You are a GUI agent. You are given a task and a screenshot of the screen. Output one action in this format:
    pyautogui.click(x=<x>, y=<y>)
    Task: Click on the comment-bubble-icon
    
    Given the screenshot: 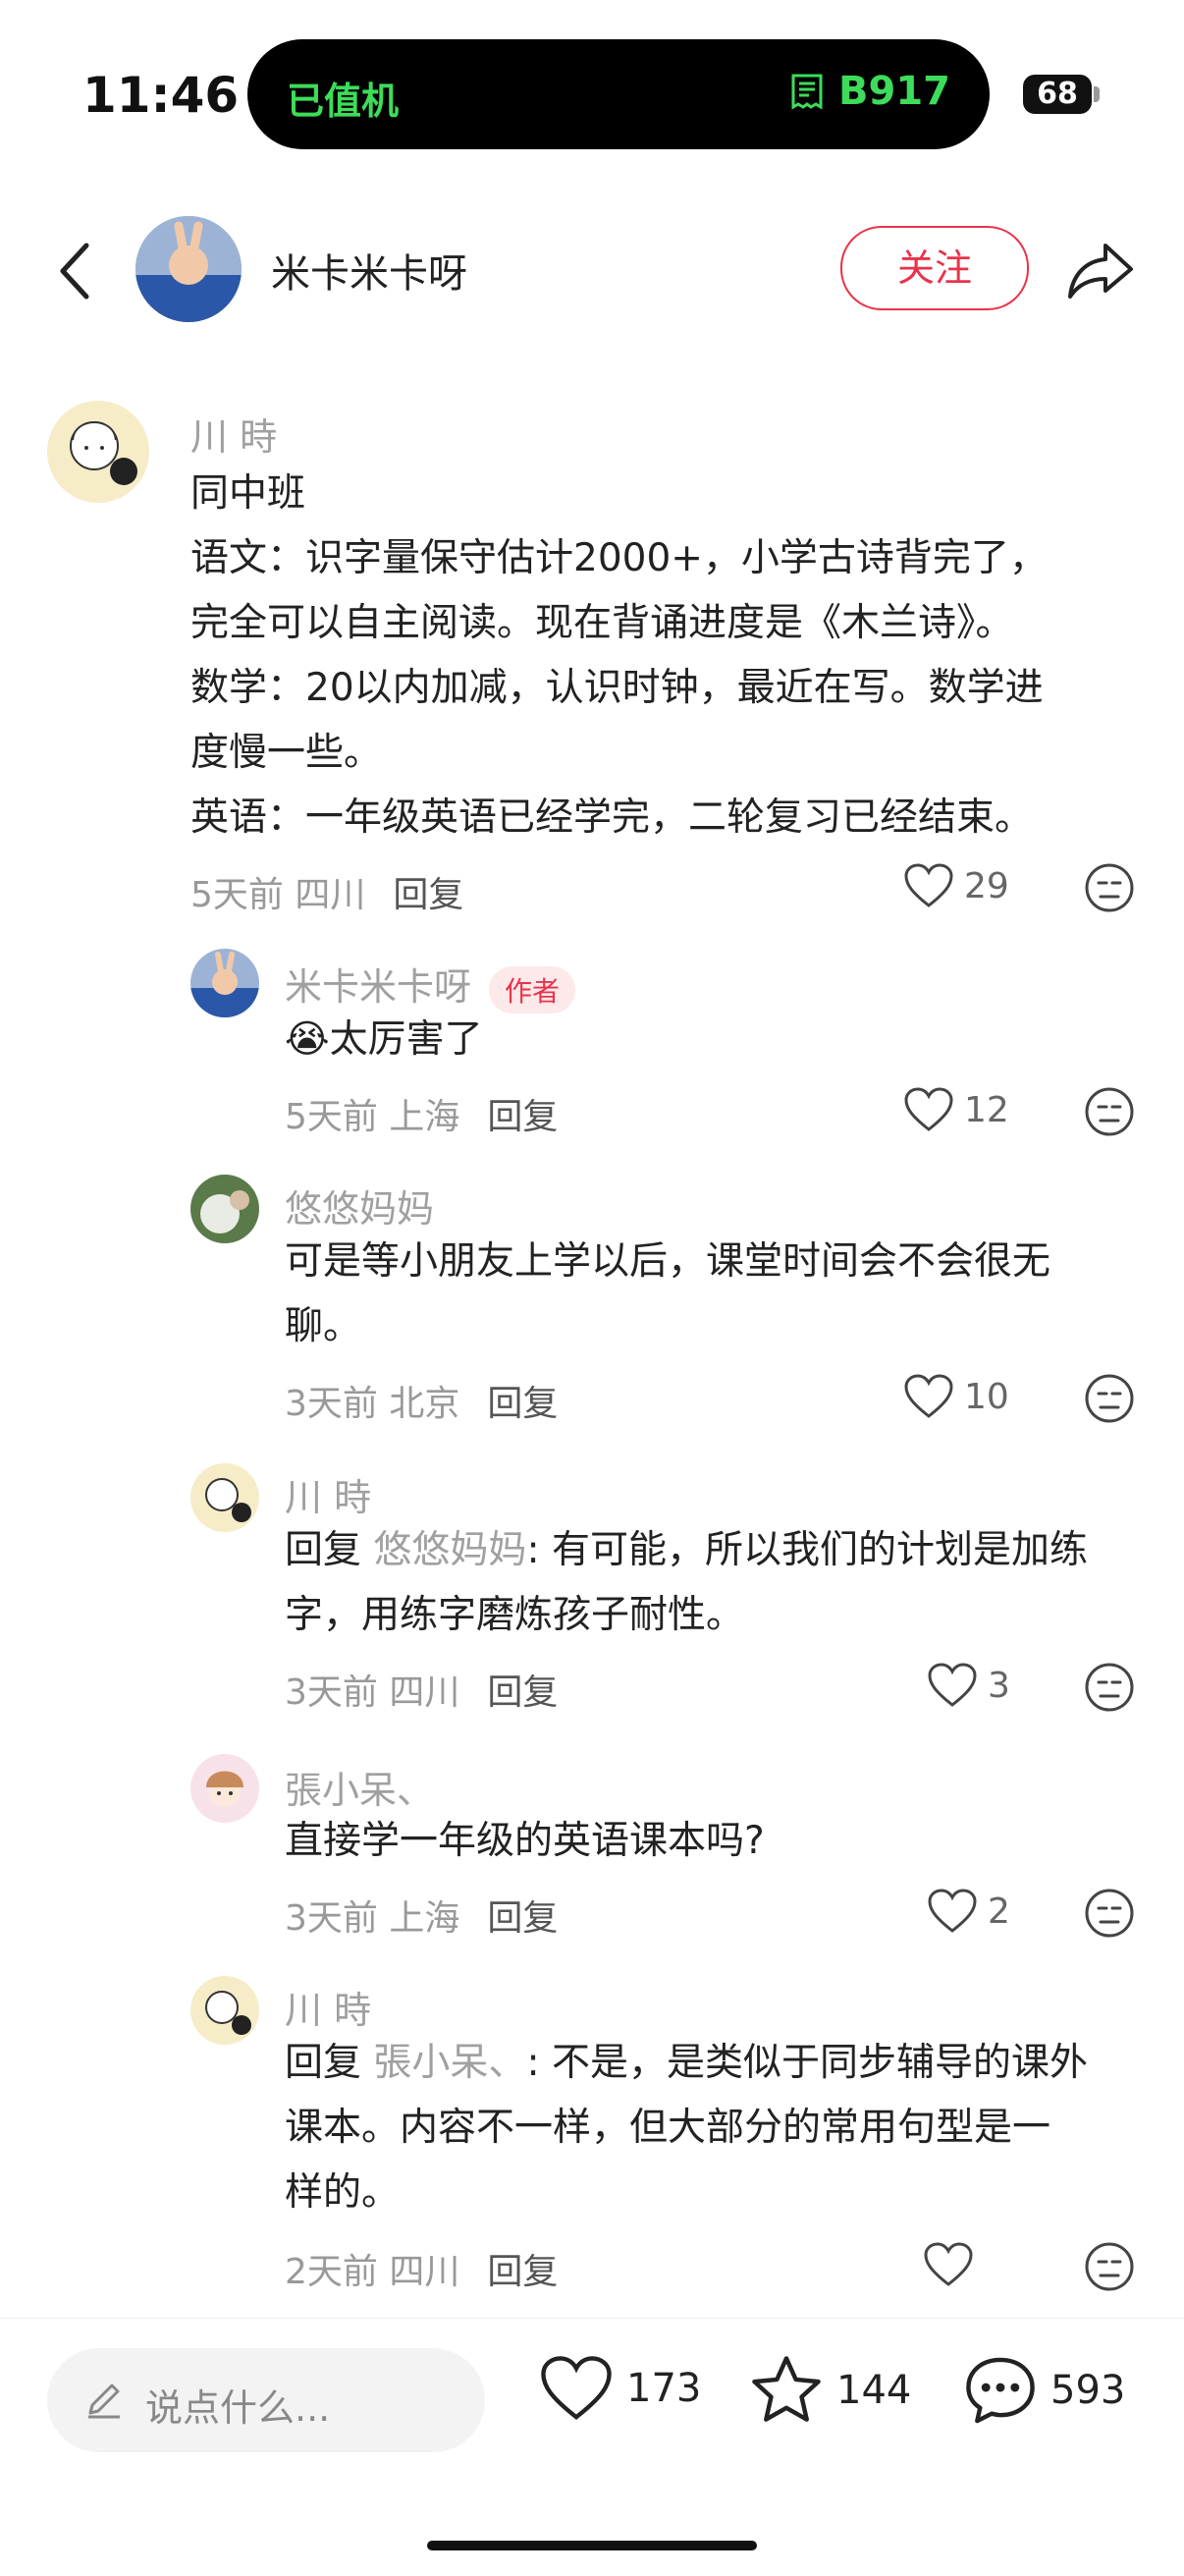 What is the action you would take?
    pyautogui.click(x=1000, y=2391)
    